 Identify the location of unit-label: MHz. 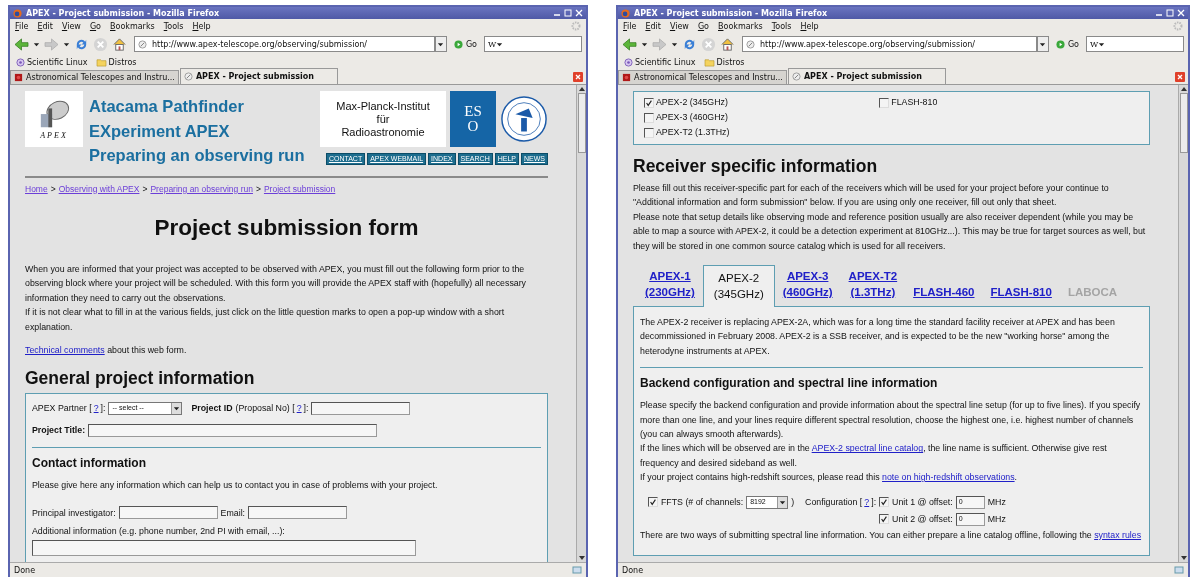
(996, 502).